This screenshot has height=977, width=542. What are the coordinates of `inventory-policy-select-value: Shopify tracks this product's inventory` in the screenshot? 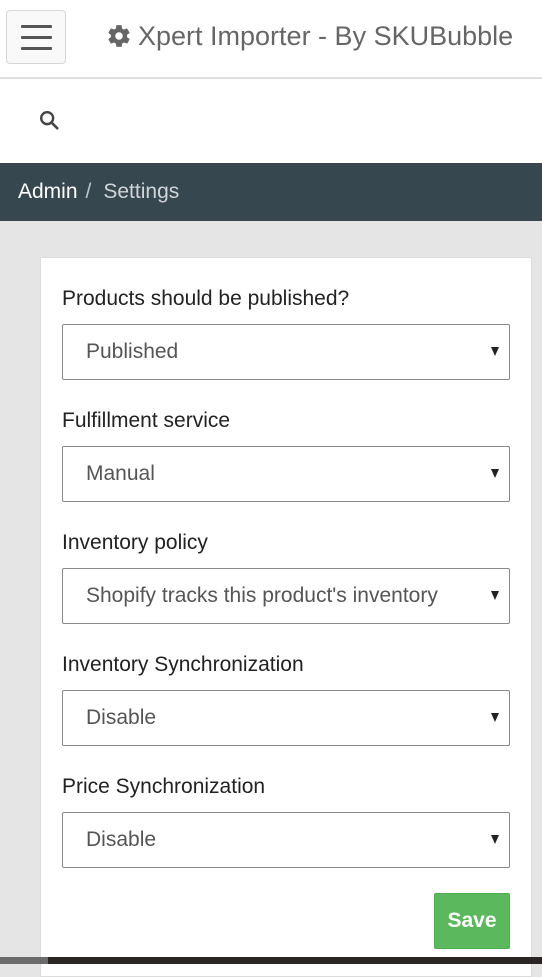 It's located at (262, 595).